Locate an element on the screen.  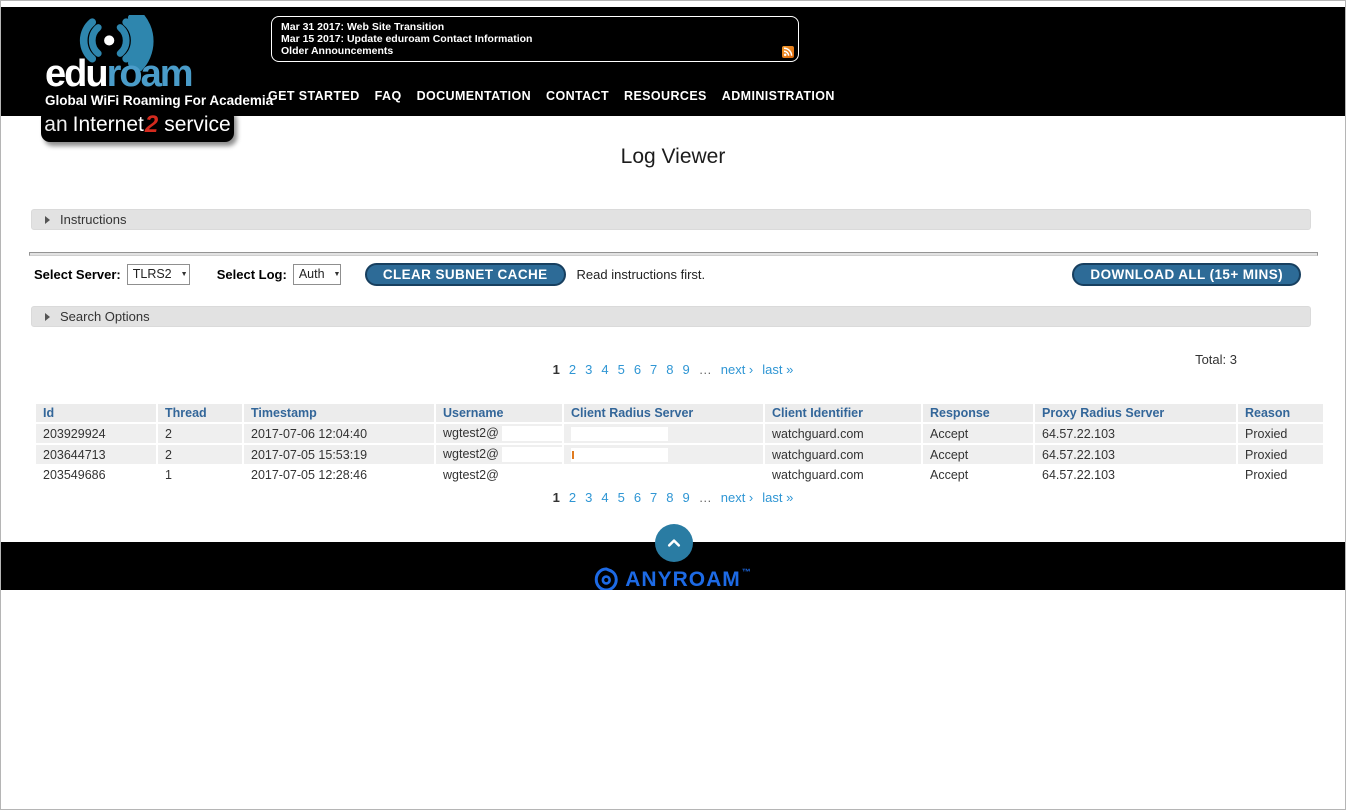
eduroam-logo: eduroam Global WiFi Roaming For Academia is located at coordinates (159, 61).